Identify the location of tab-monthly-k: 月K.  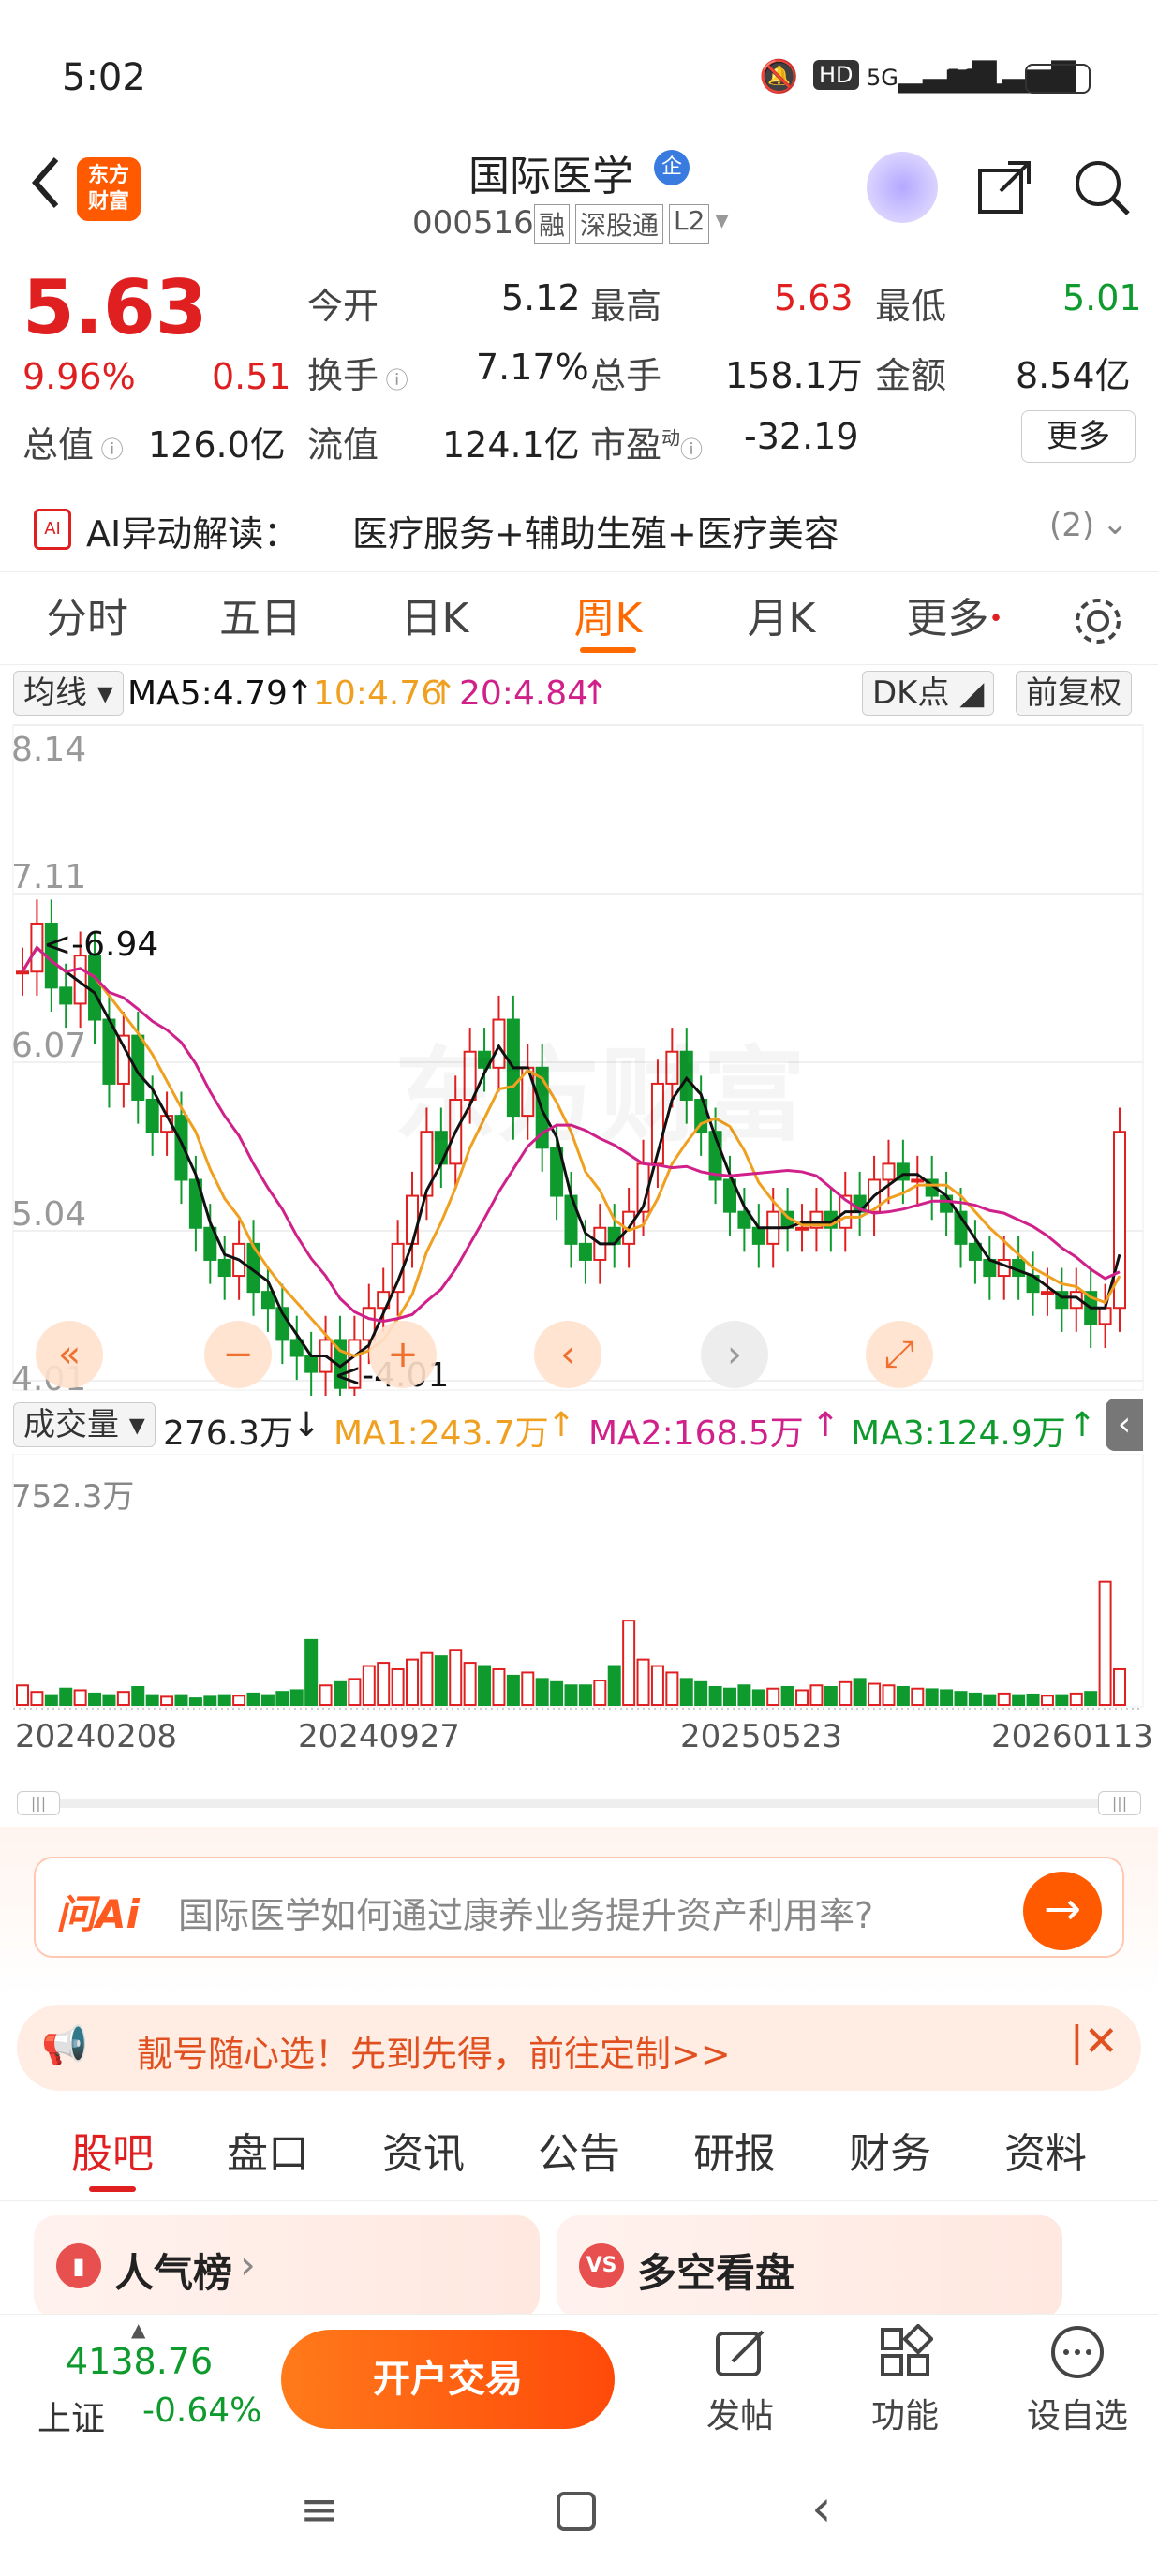
(781, 619).